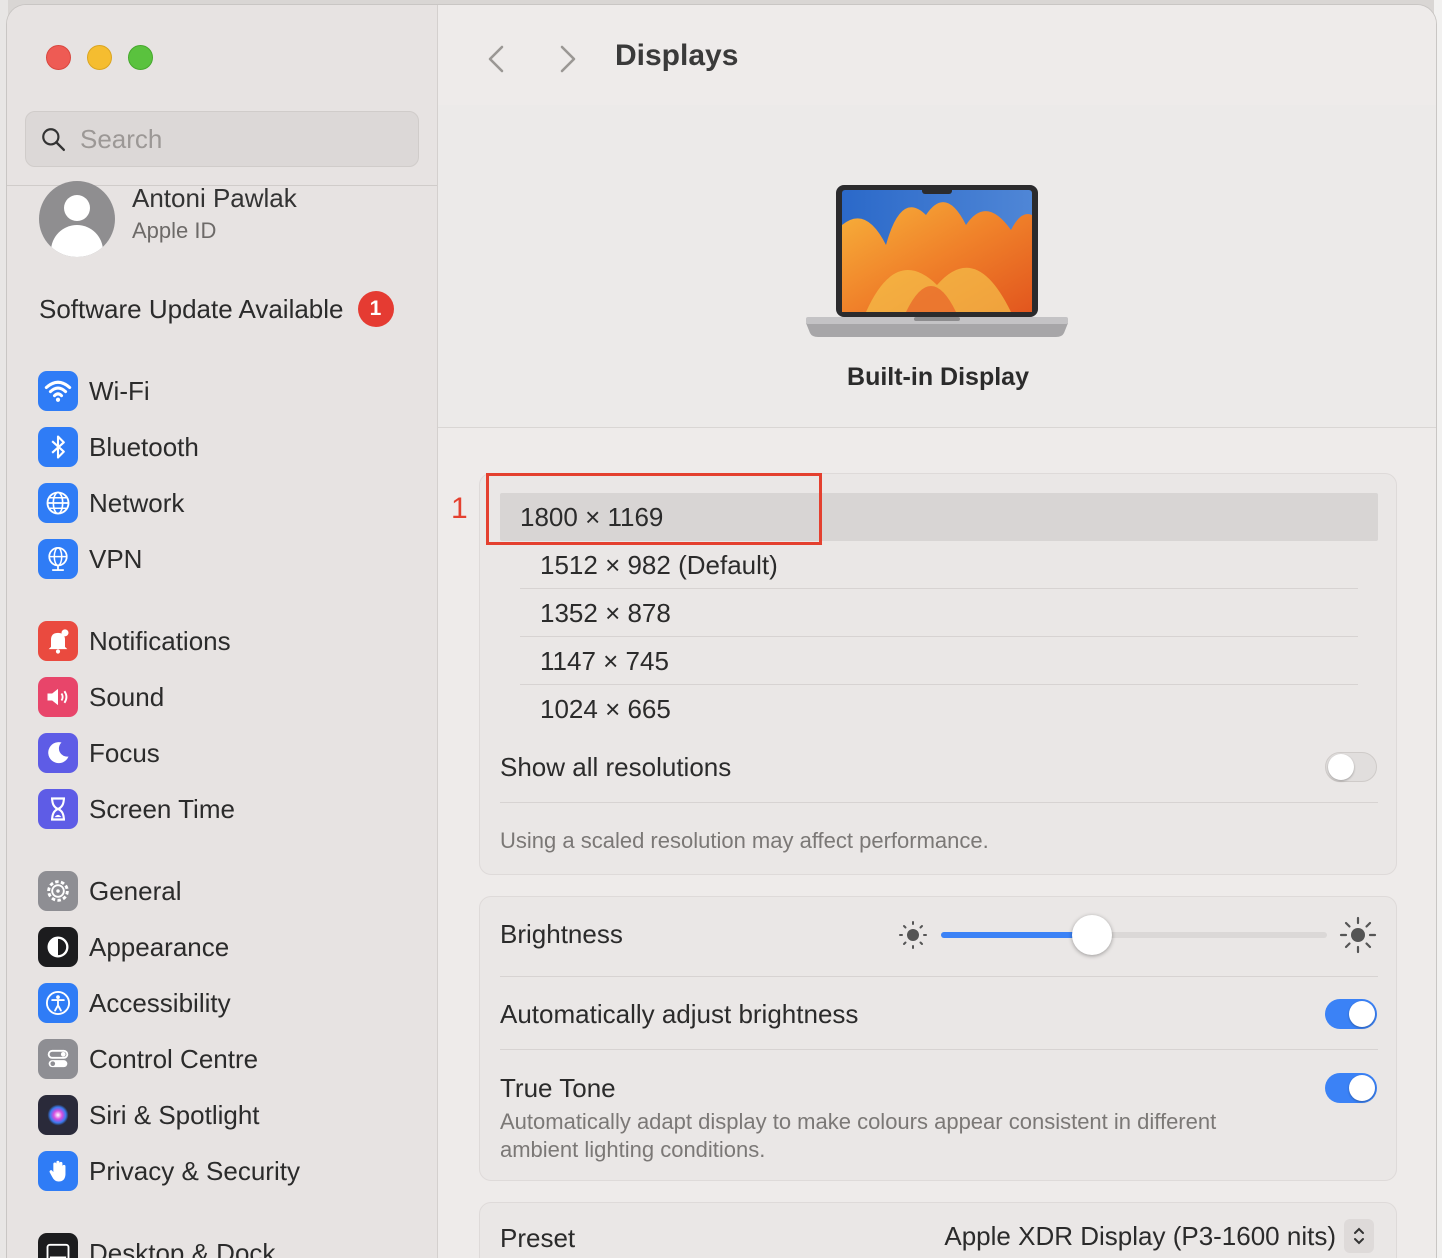  Describe the element at coordinates (77, 219) in the screenshot. I see `avatar` at that location.